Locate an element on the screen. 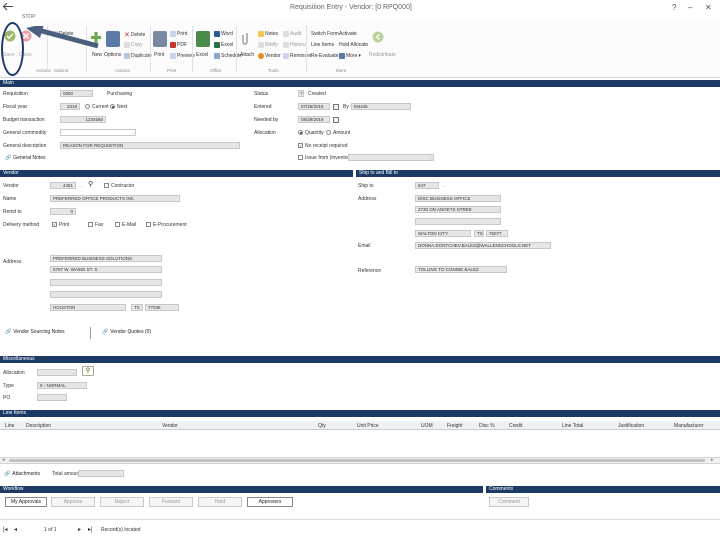 The image size is (720, 540). notify-button: Notify is located at coordinates (268, 45).